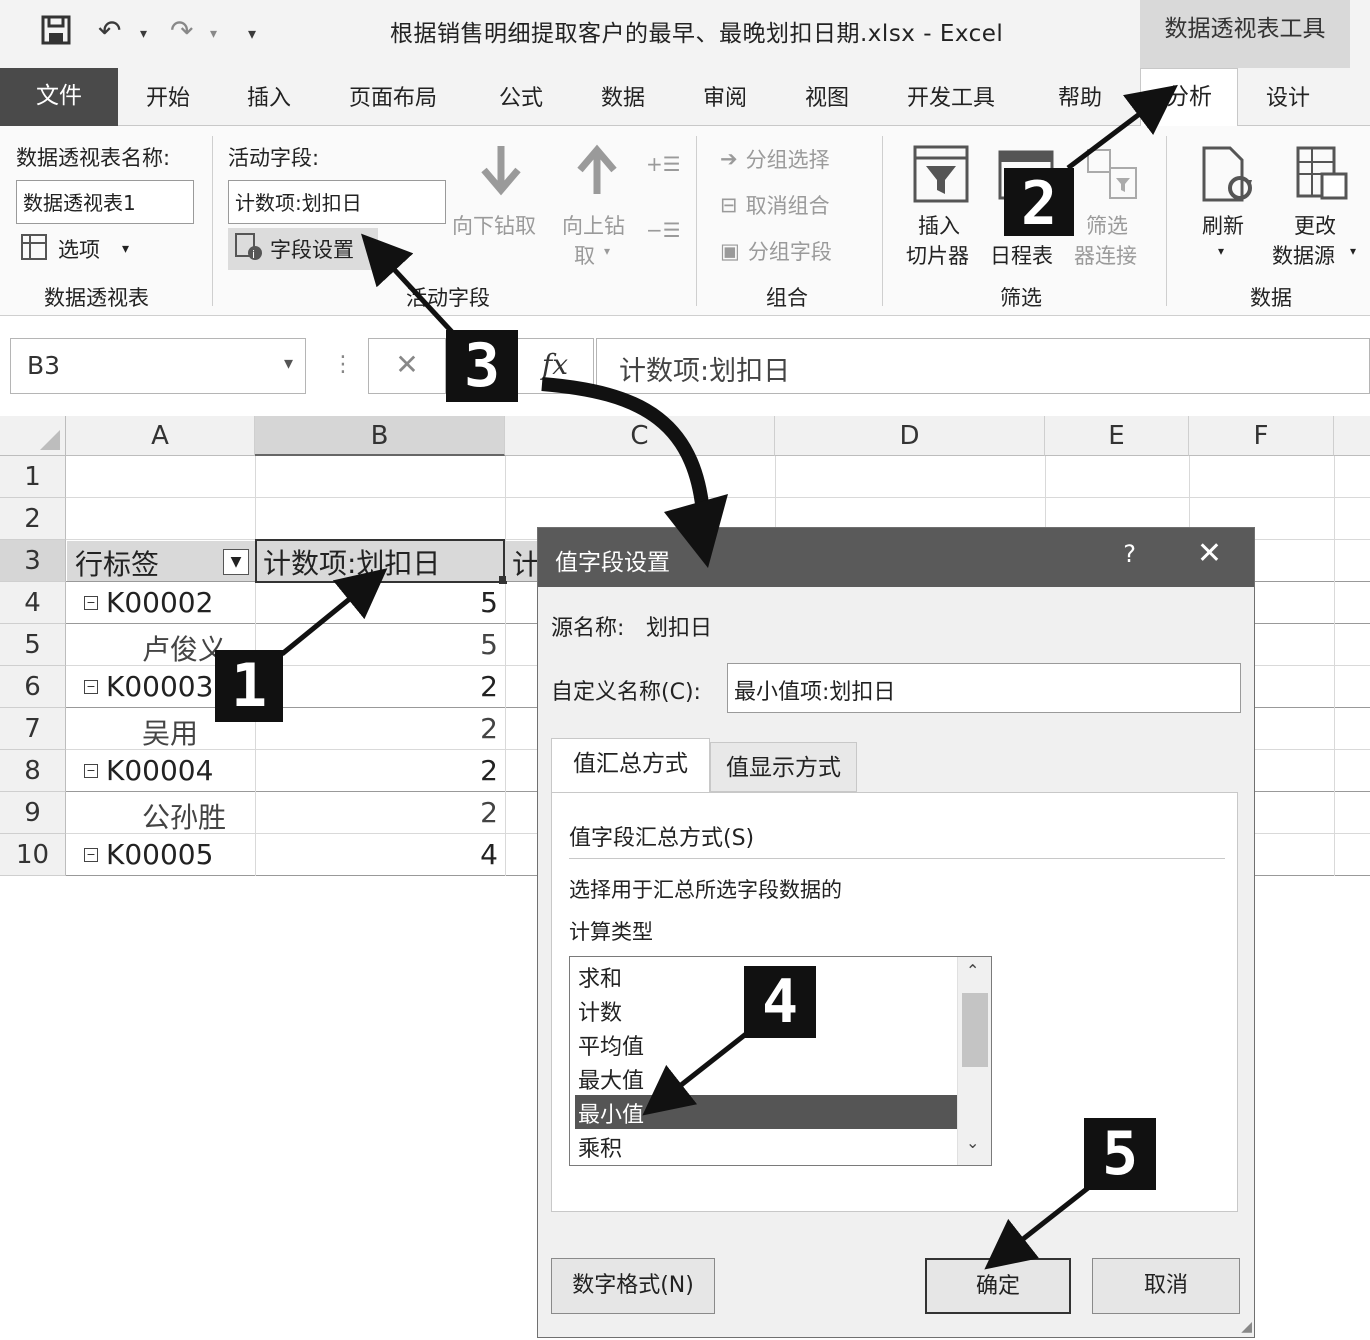  Describe the element at coordinates (1039, 203) in the screenshot. I see `step-marker-2: 2` at that location.